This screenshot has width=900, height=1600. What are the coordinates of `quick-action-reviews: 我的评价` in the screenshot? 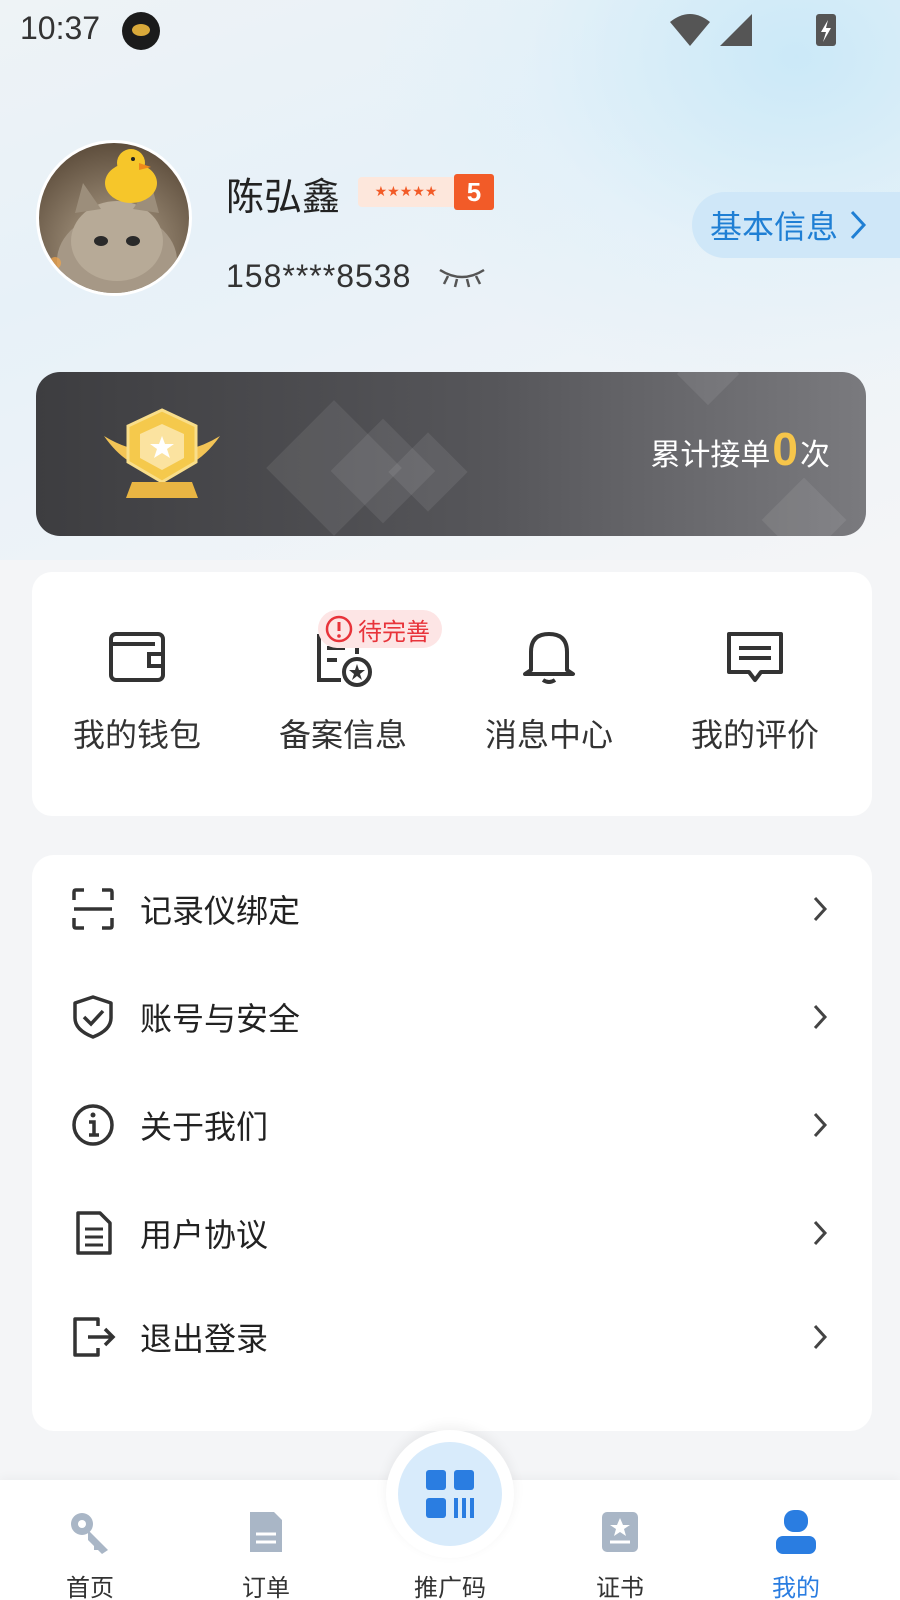 It's located at (755, 690).